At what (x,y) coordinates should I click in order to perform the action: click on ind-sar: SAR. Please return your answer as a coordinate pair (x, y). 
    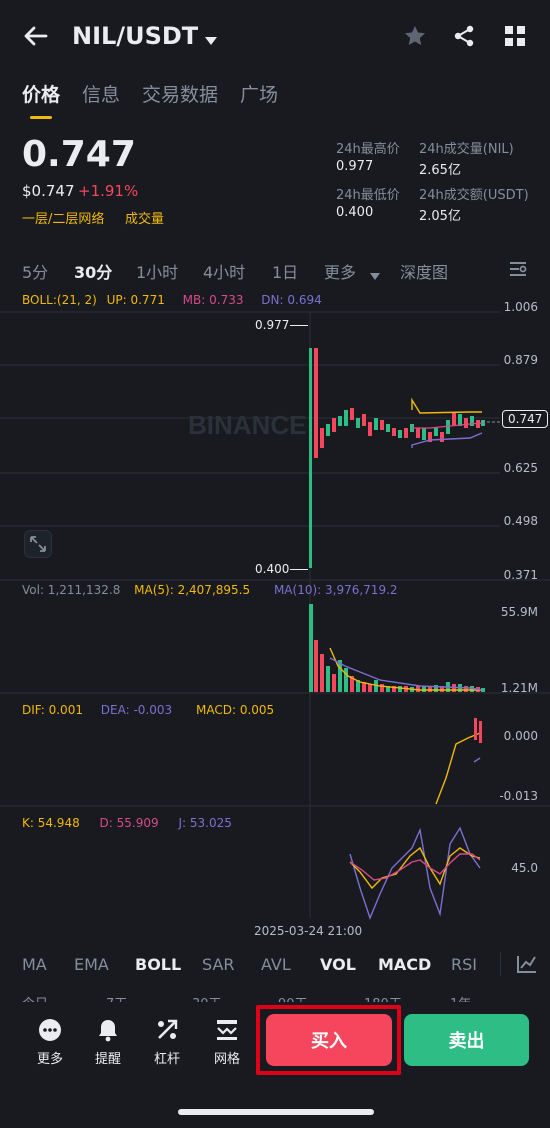
    Looking at the image, I should click on (218, 964).